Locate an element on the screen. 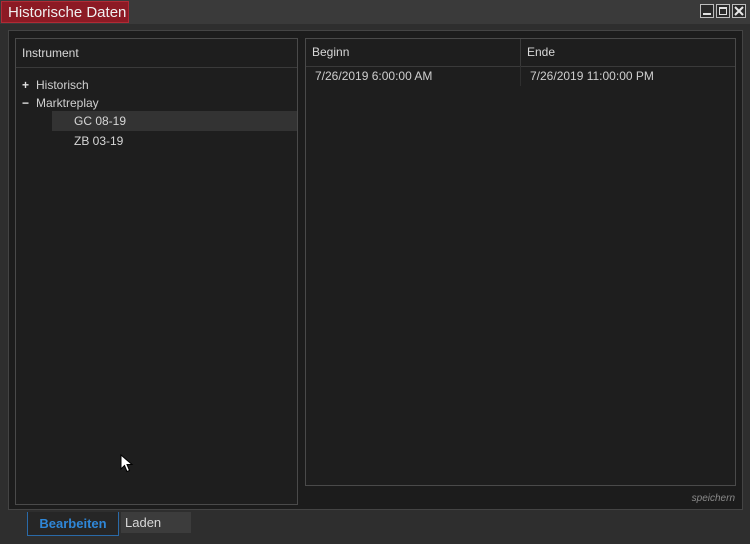 The image size is (750, 544). tab-bearbeiten: Bearbeiten is located at coordinates (73, 524).